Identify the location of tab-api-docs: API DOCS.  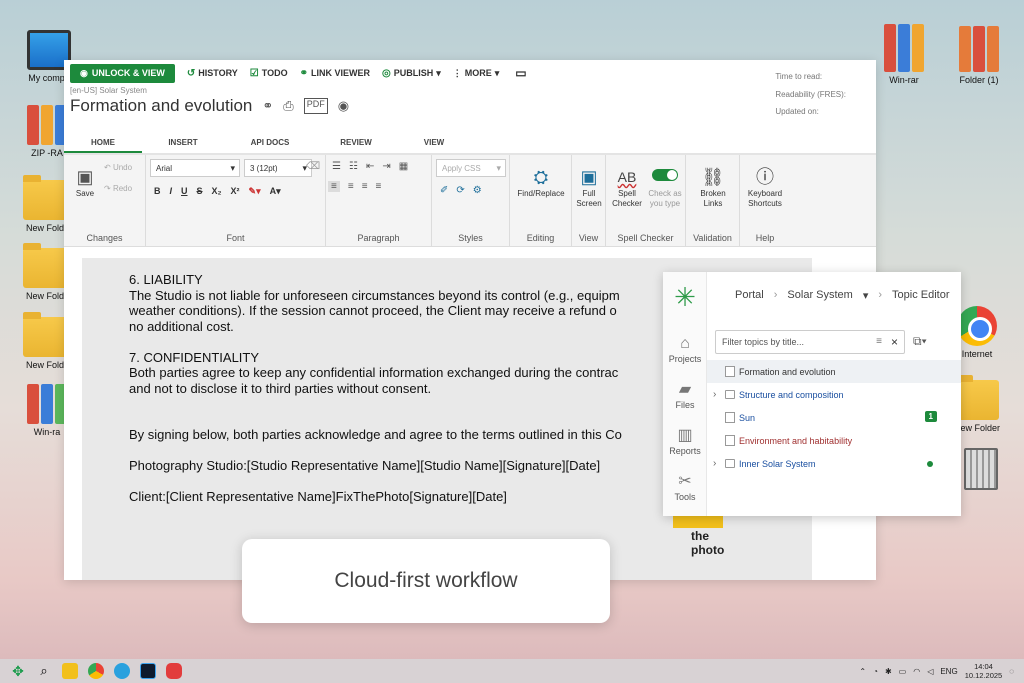
(270, 143).